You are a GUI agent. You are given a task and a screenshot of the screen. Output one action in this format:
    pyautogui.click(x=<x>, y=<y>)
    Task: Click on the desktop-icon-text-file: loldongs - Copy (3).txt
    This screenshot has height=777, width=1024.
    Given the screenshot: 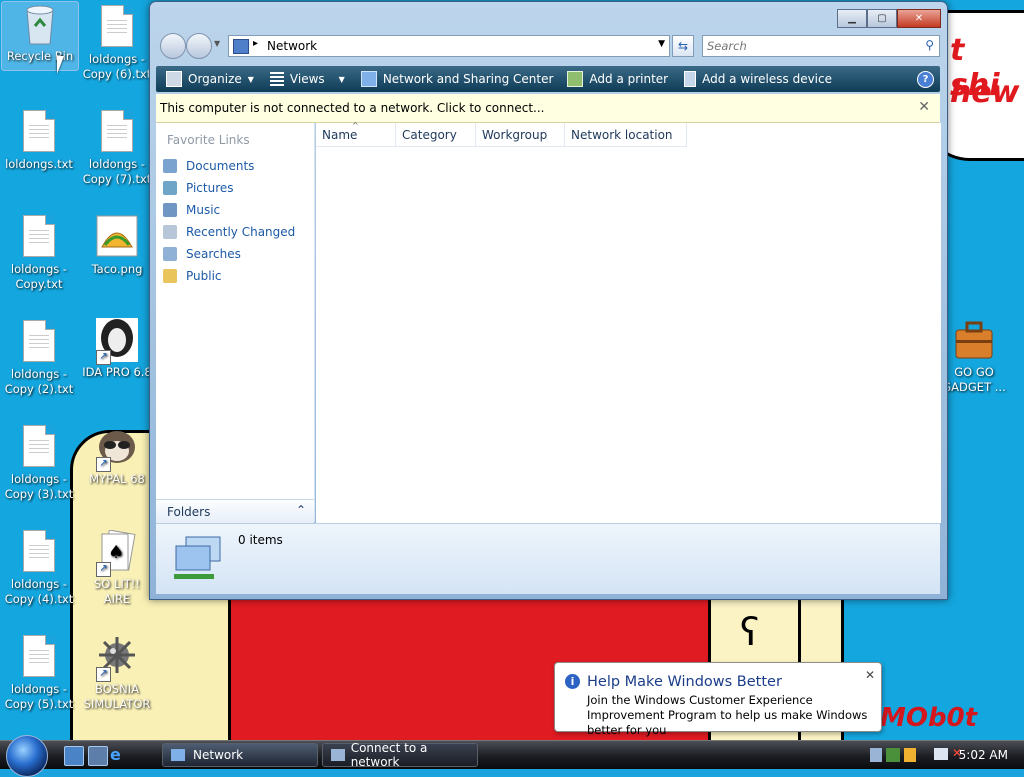 What is the action you would take?
    pyautogui.click(x=39, y=463)
    